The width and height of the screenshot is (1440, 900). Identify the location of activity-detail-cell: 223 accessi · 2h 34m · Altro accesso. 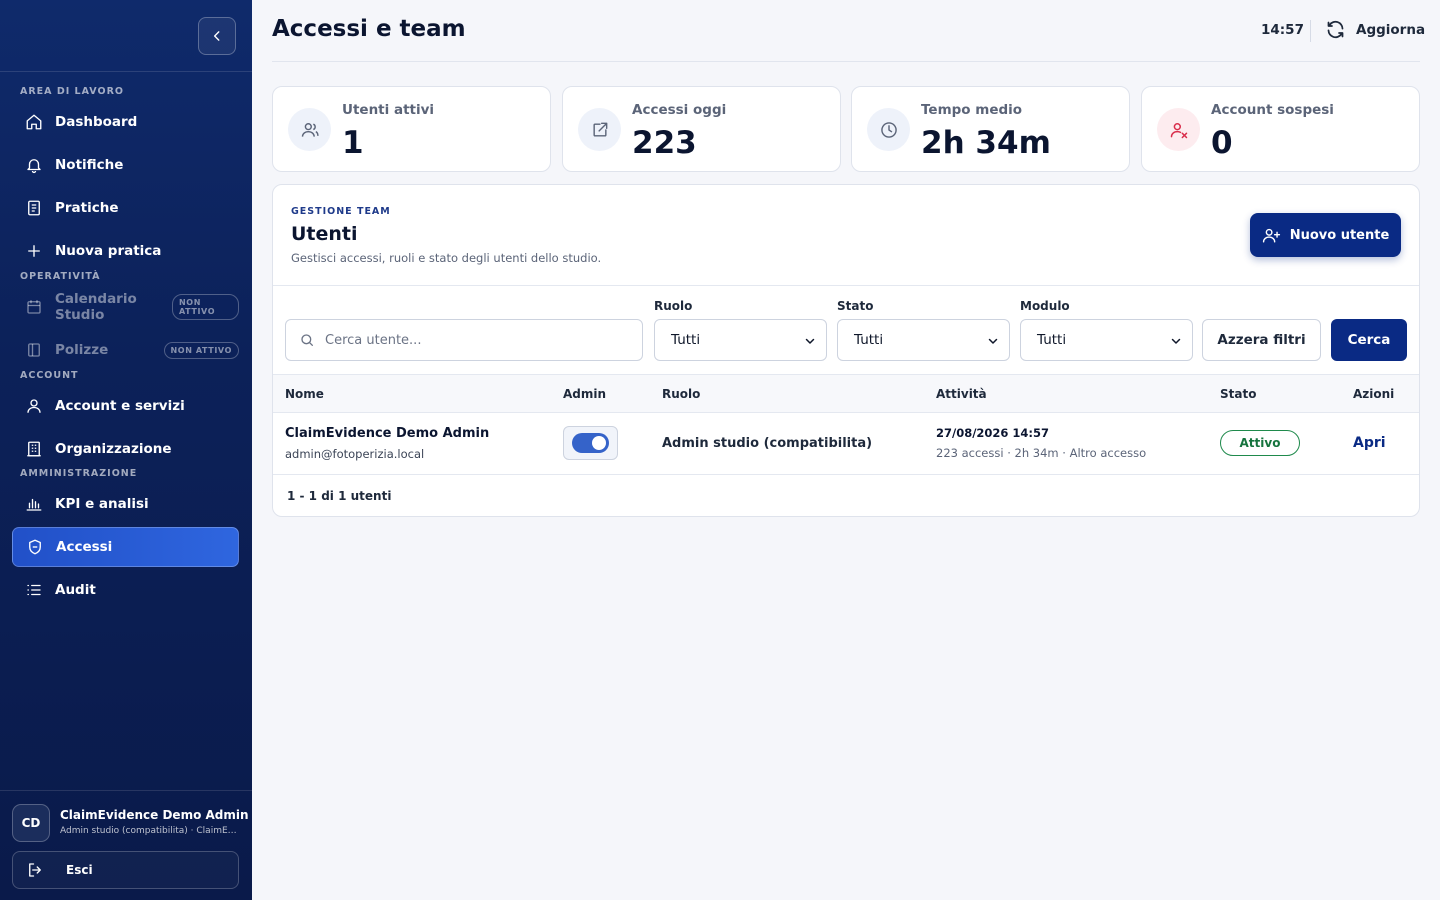
(1041, 453).